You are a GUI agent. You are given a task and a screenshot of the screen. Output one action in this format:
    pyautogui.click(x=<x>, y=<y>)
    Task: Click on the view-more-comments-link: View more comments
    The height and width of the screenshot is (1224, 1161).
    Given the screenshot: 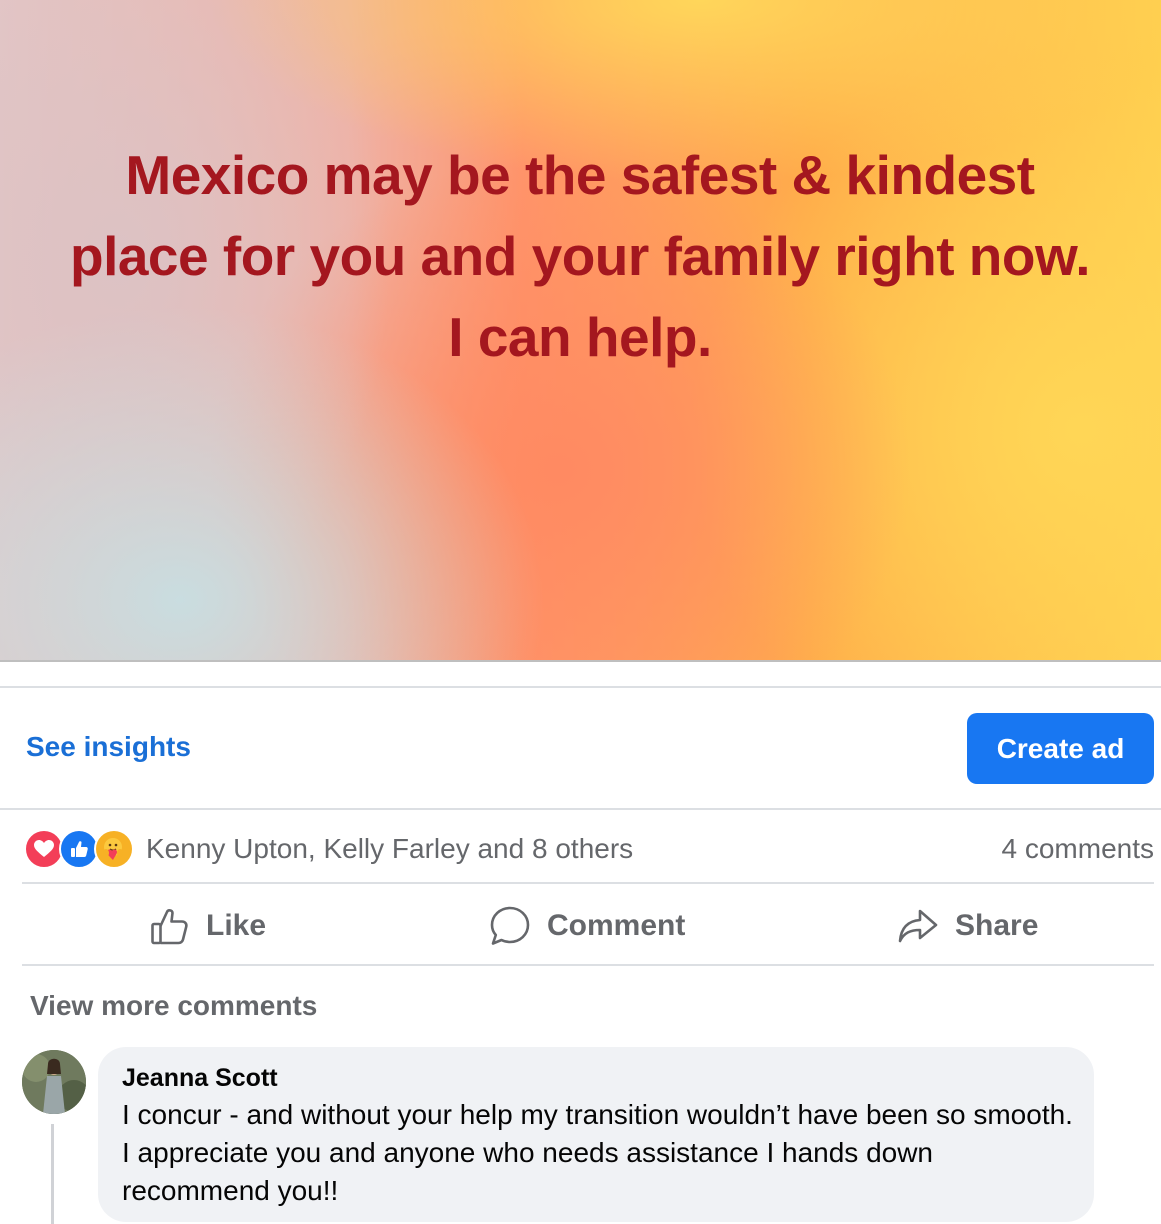 What is the action you would take?
    pyautogui.click(x=173, y=1006)
    